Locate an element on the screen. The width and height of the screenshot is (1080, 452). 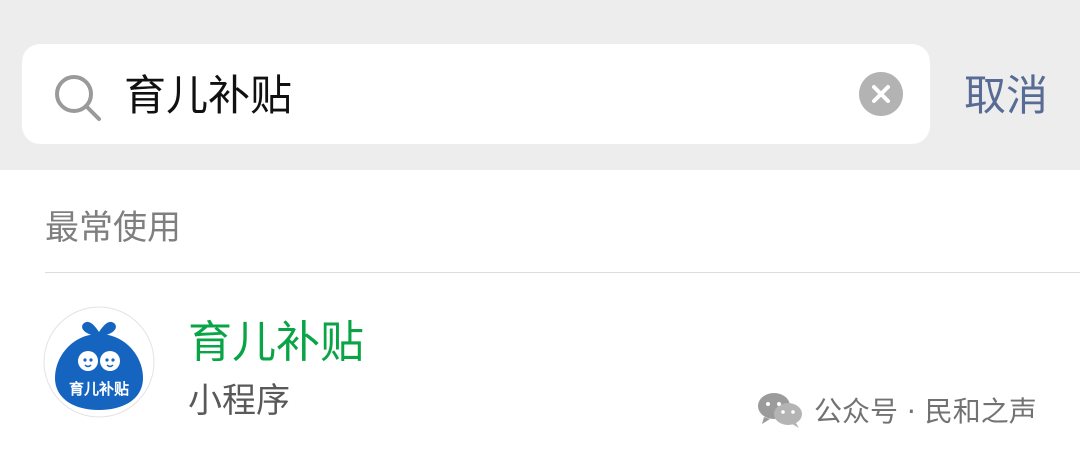
watermark: 公众号 · 民和之声 is located at coordinates (896, 410).